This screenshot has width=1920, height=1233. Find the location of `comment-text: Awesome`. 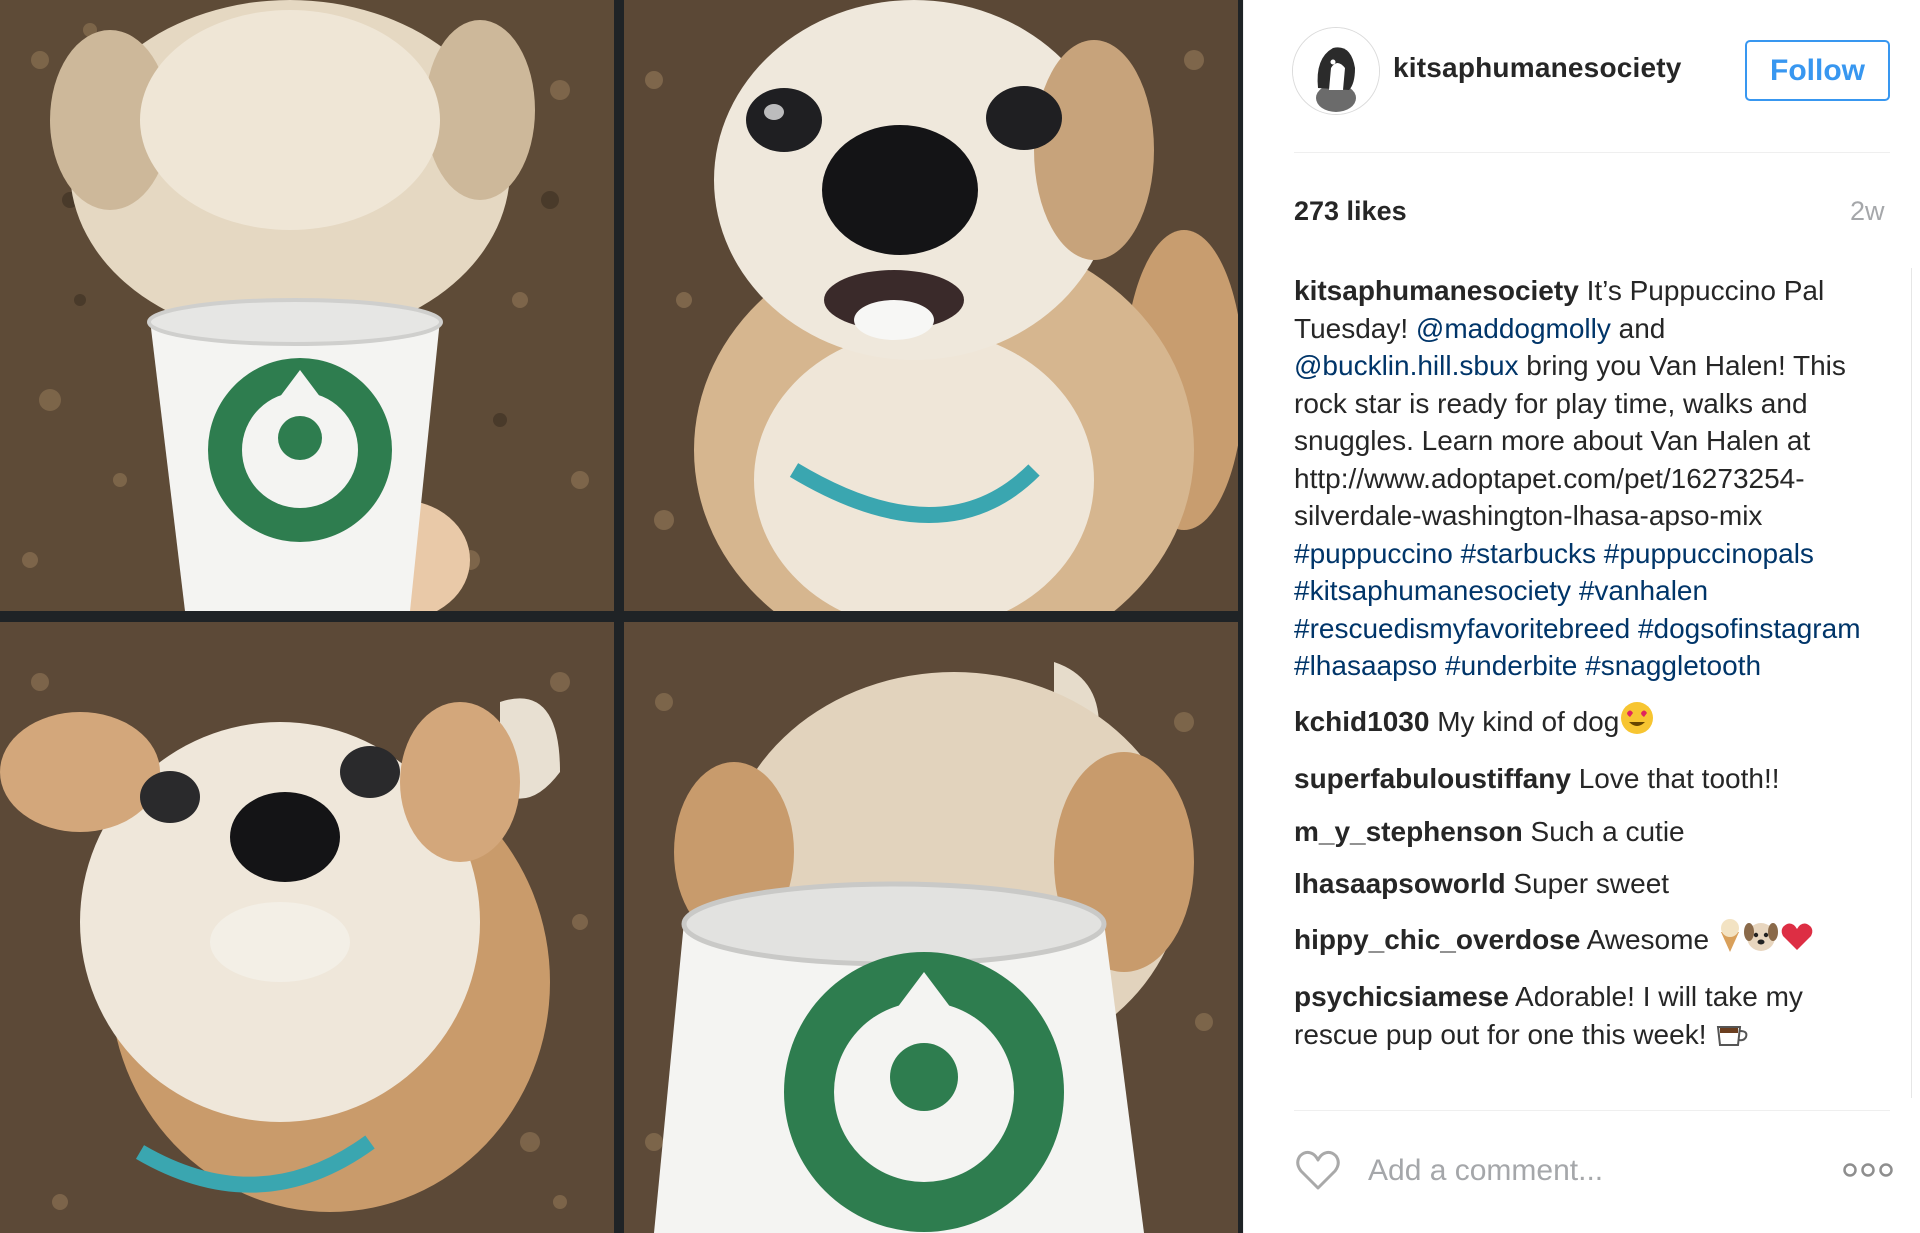

comment-text: Awesome is located at coordinates (1651, 939).